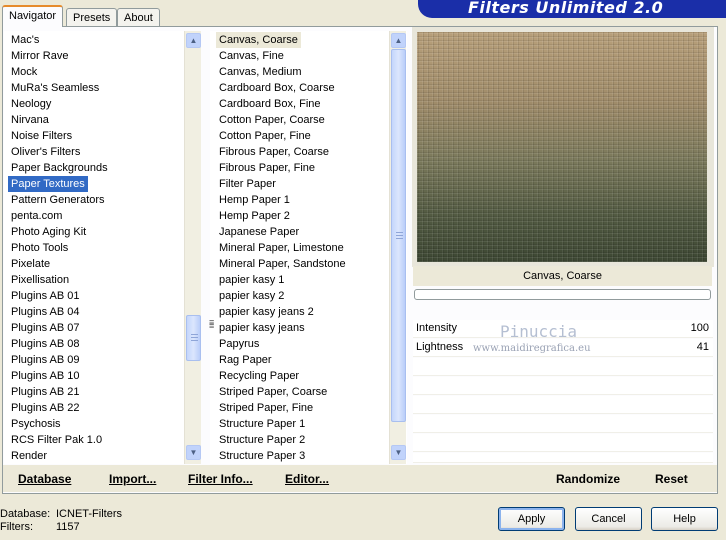  What do you see at coordinates (40, 280) in the screenshot?
I see `category-item: Pixellisation` at bounding box center [40, 280].